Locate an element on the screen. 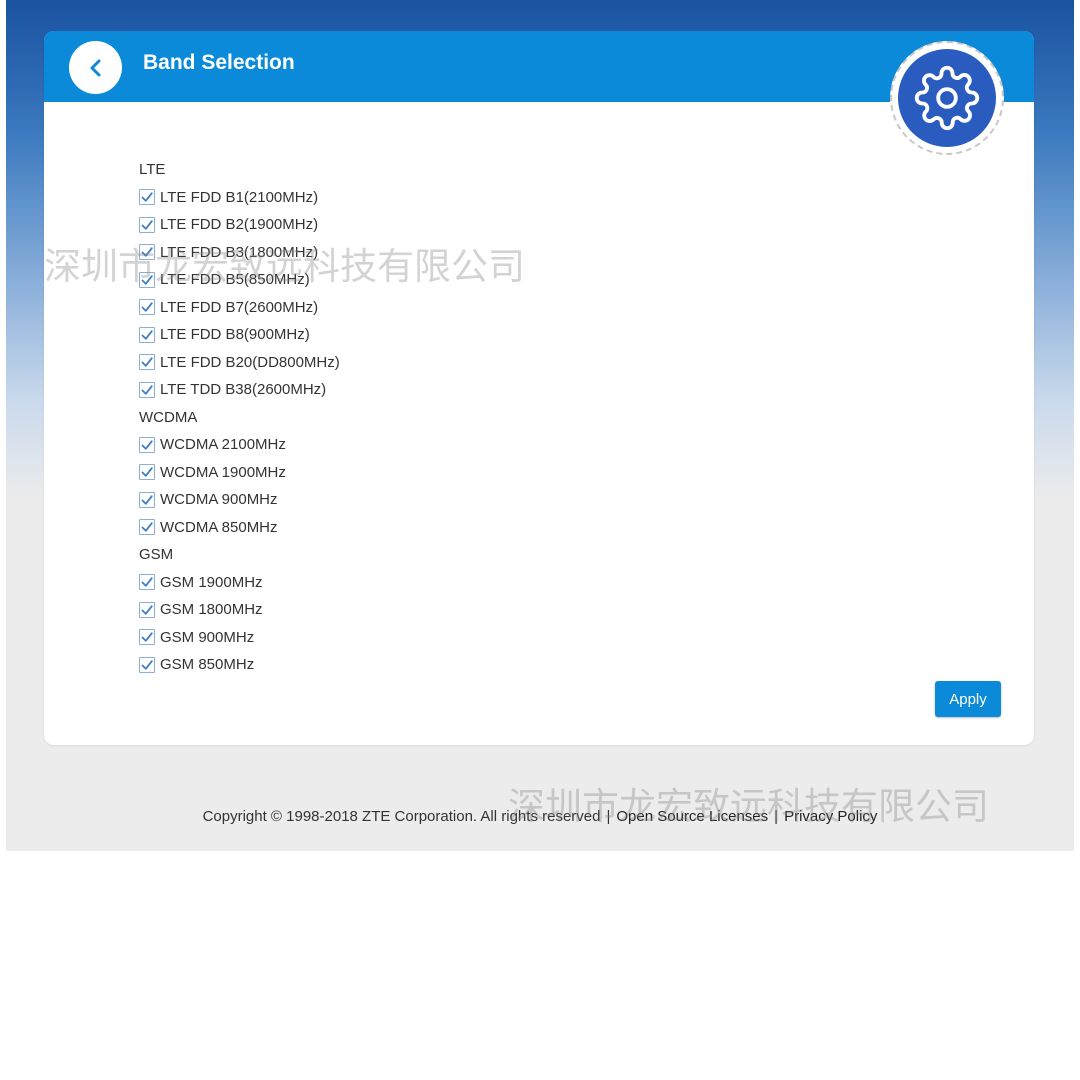 This screenshot has width=1080, height=1080. band-label: LTE FDD B3(1800MHz) is located at coordinates (239, 252).